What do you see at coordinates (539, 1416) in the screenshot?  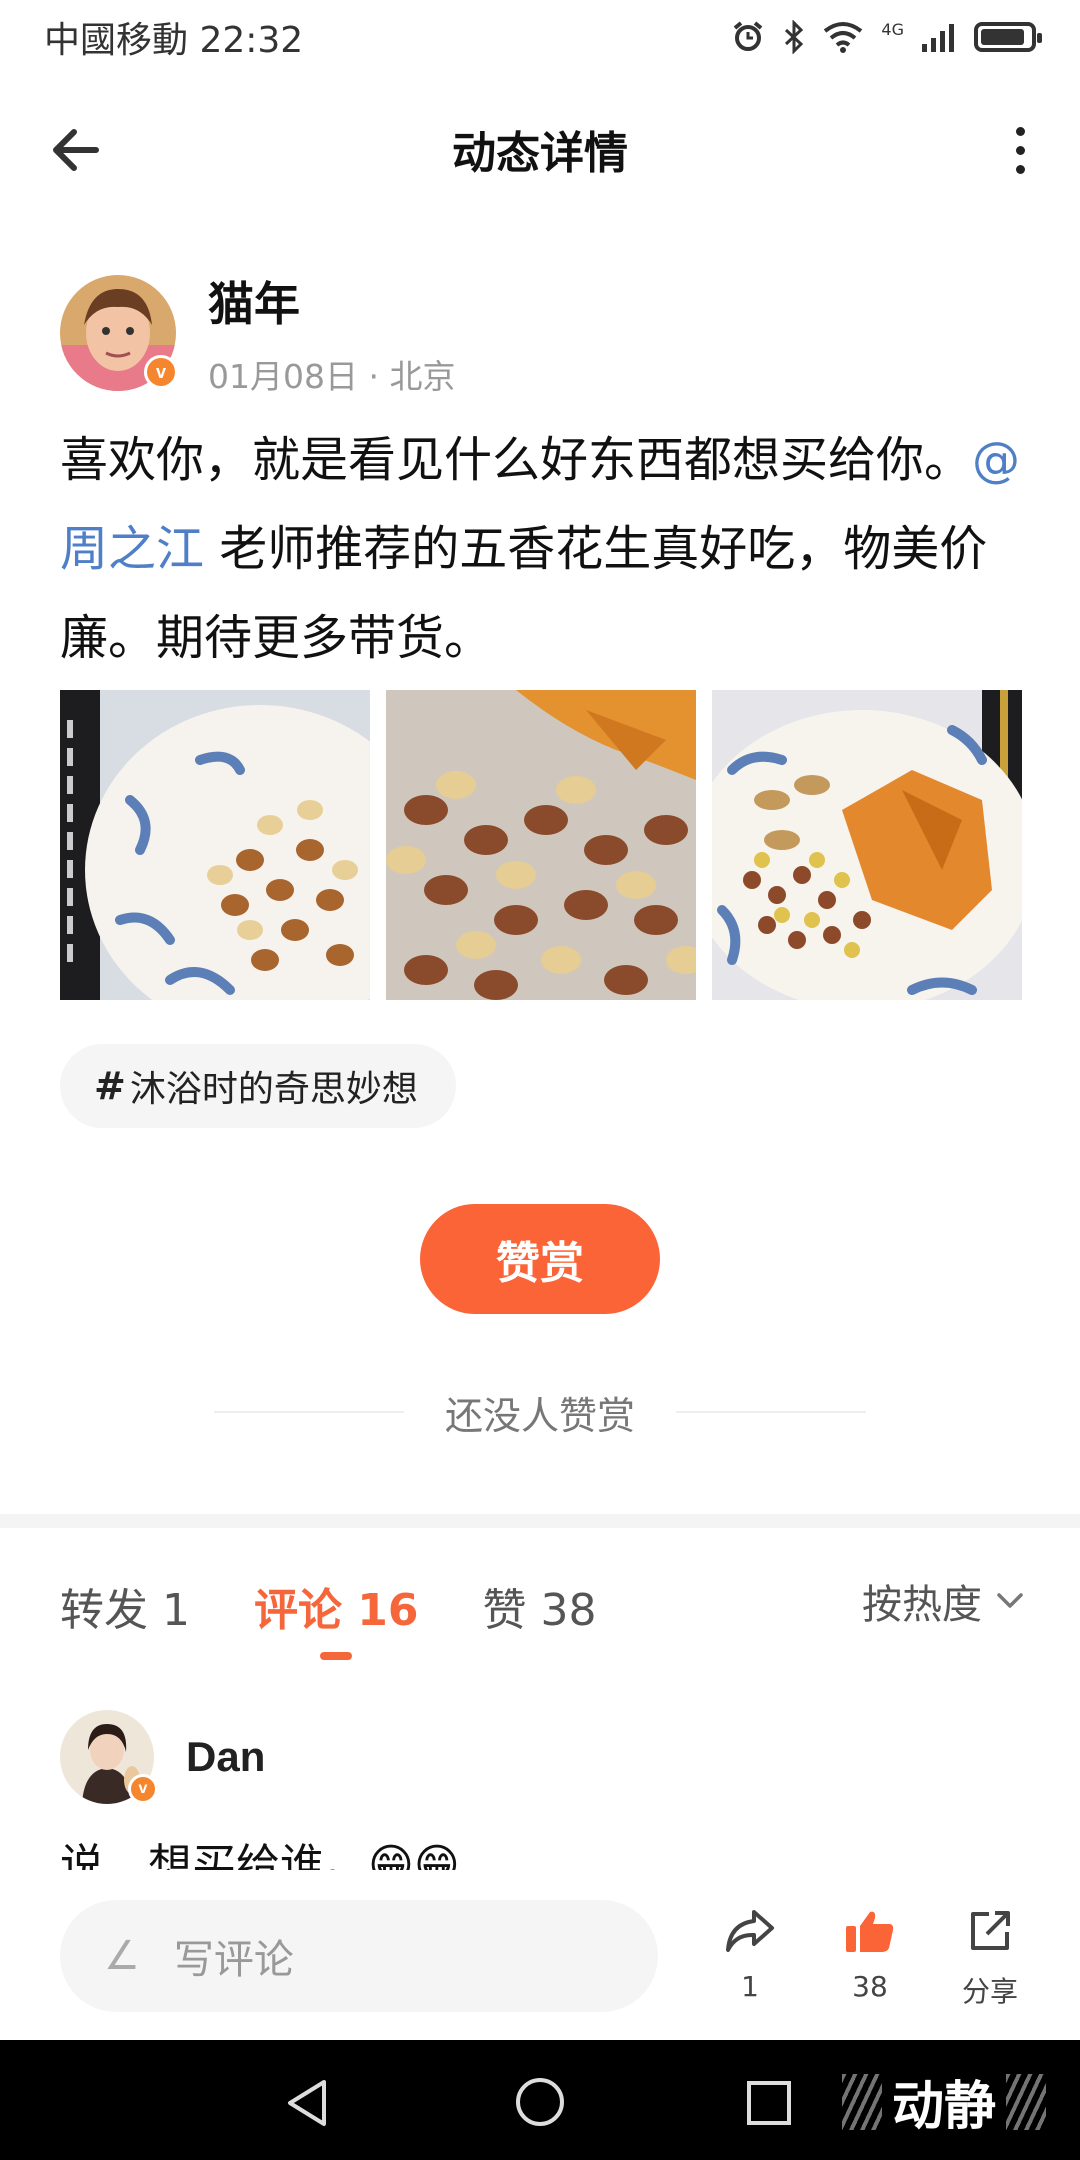 I see `reward-empty-text: 还没人赞赏` at bounding box center [539, 1416].